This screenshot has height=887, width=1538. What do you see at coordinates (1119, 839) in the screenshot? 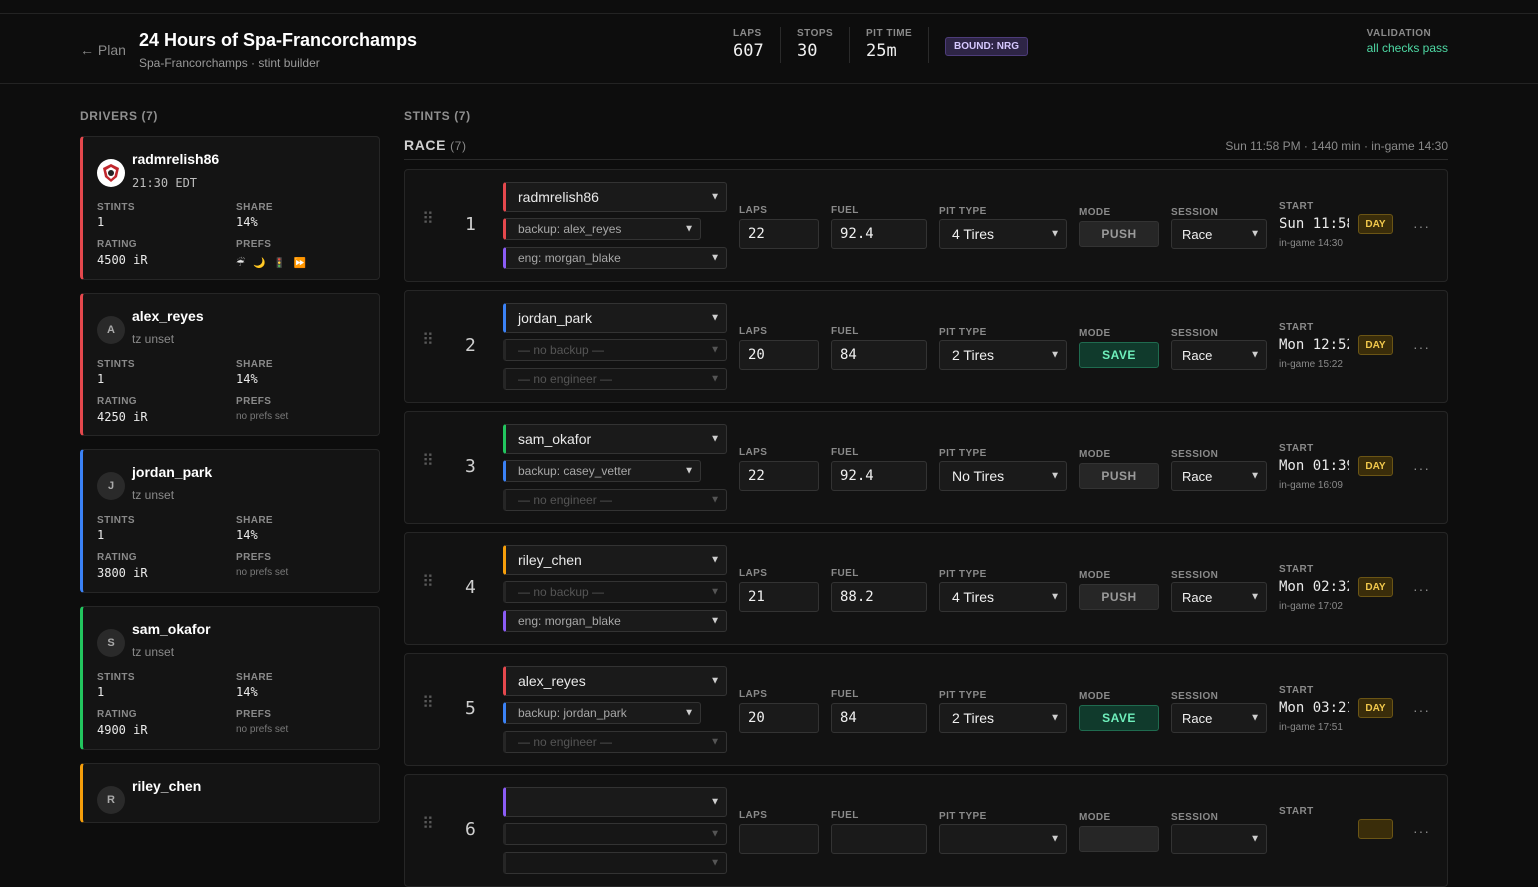
I see `mode-toggle` at bounding box center [1119, 839].